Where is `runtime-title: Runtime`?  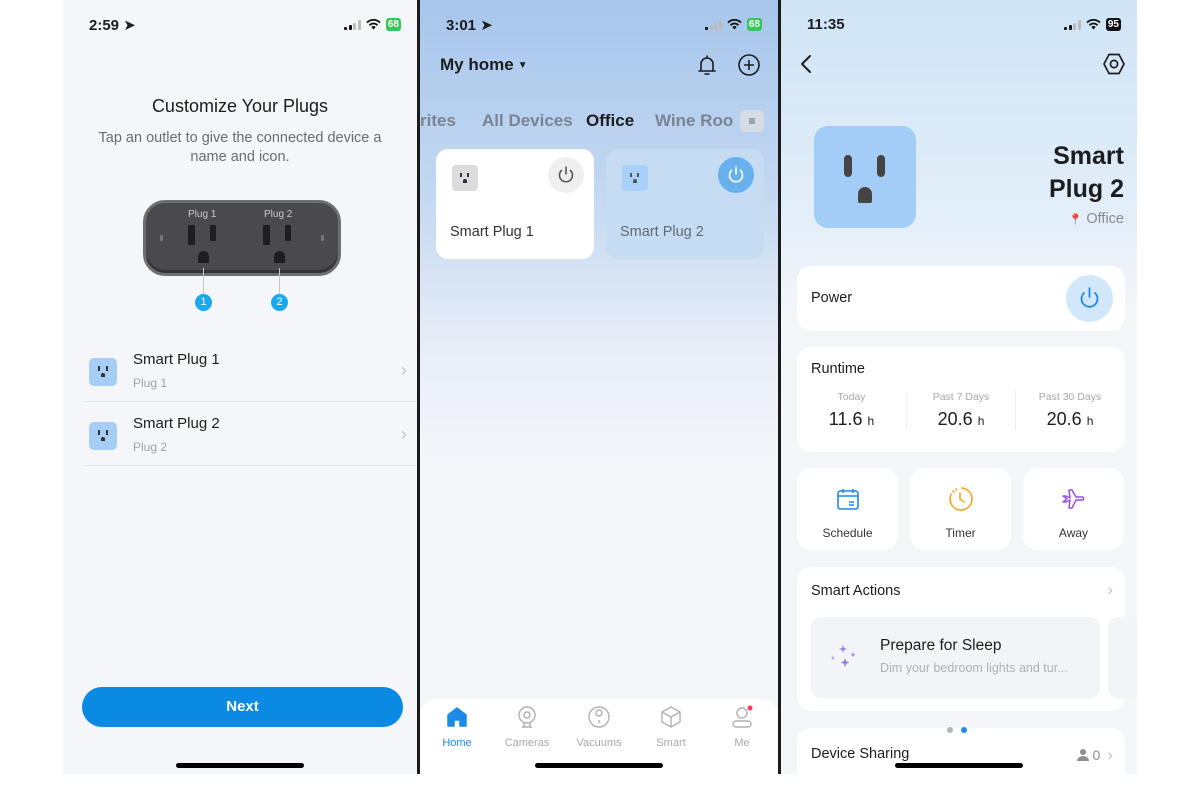 runtime-title: Runtime is located at coordinates (838, 369).